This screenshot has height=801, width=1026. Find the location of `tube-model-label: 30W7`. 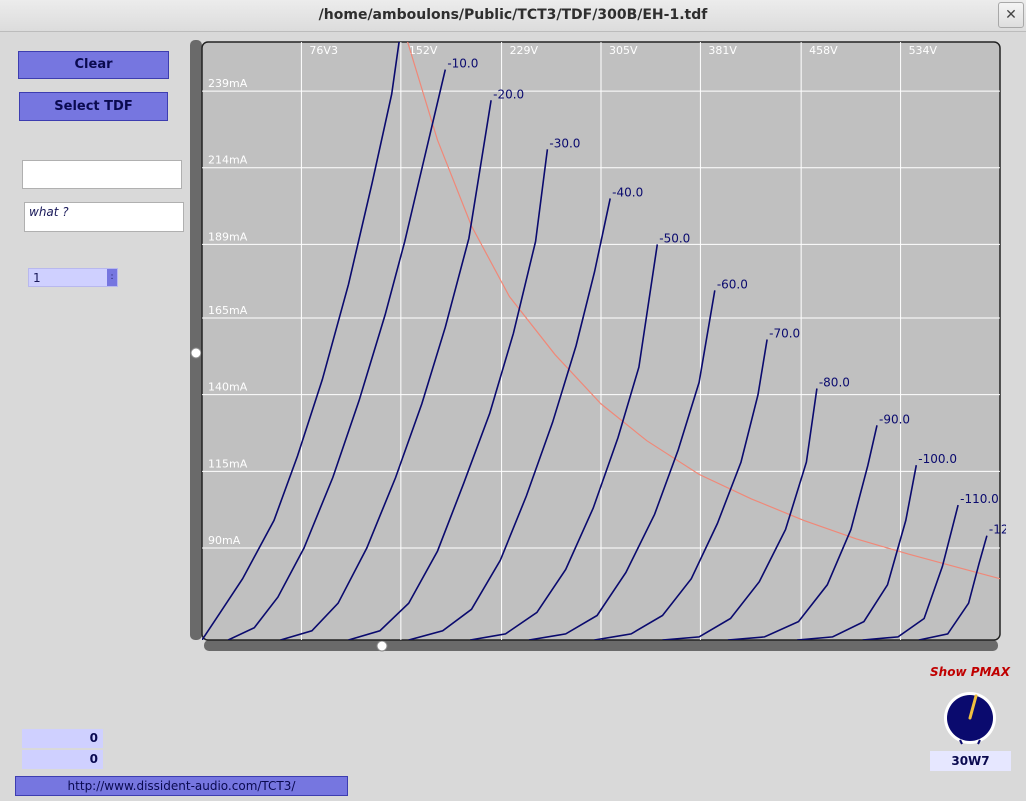

tube-model-label: 30W7 is located at coordinates (970, 761).